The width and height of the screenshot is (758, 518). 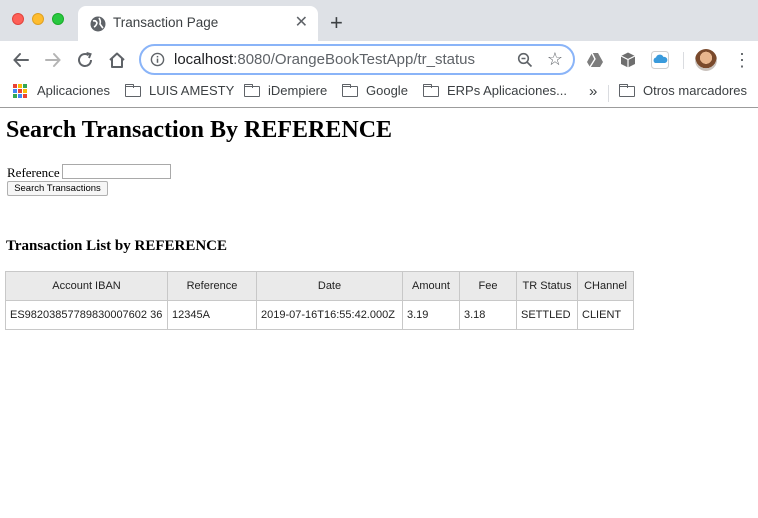 I want to click on star-icon: ☆, so click(x=555, y=59).